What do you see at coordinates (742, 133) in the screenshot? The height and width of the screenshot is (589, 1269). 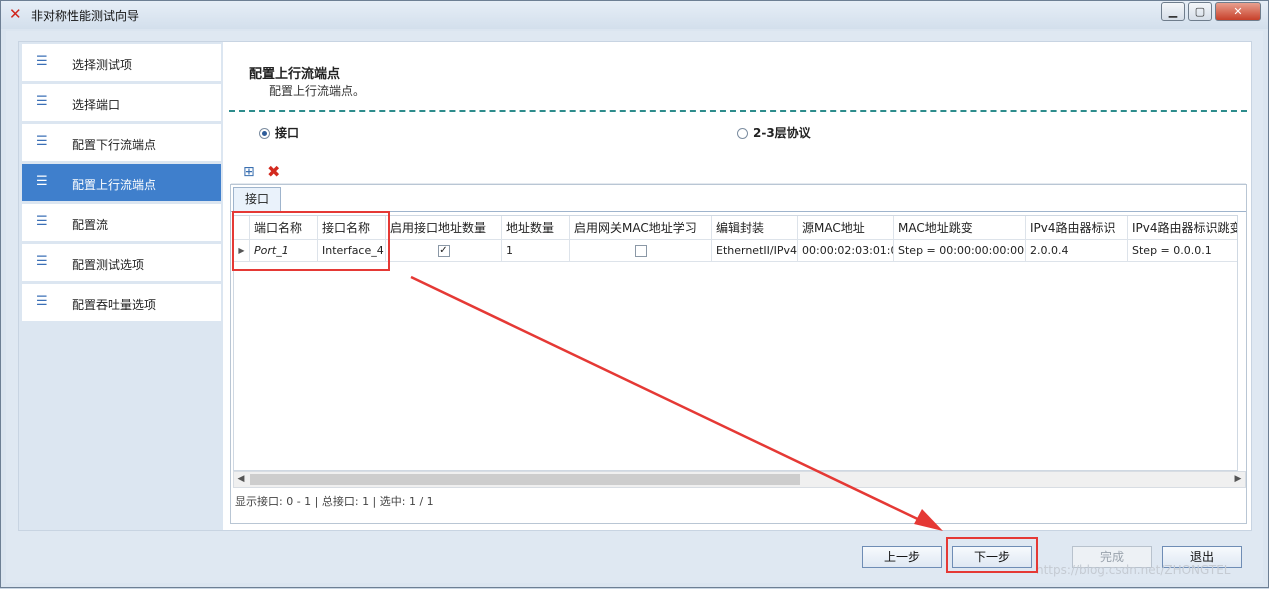 I see `radio-unselected-icon` at bounding box center [742, 133].